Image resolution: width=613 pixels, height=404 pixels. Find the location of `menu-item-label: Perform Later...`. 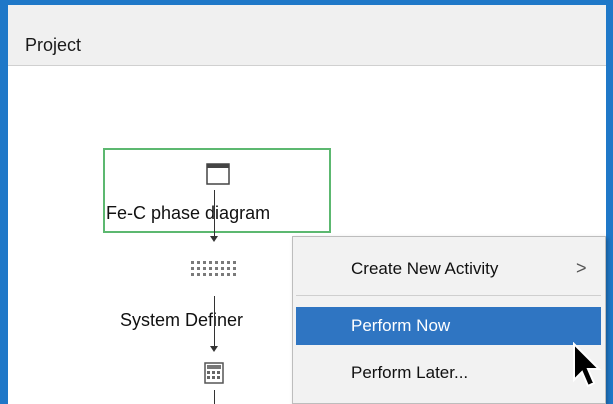

menu-item-label: Perform Later... is located at coordinates (410, 372).